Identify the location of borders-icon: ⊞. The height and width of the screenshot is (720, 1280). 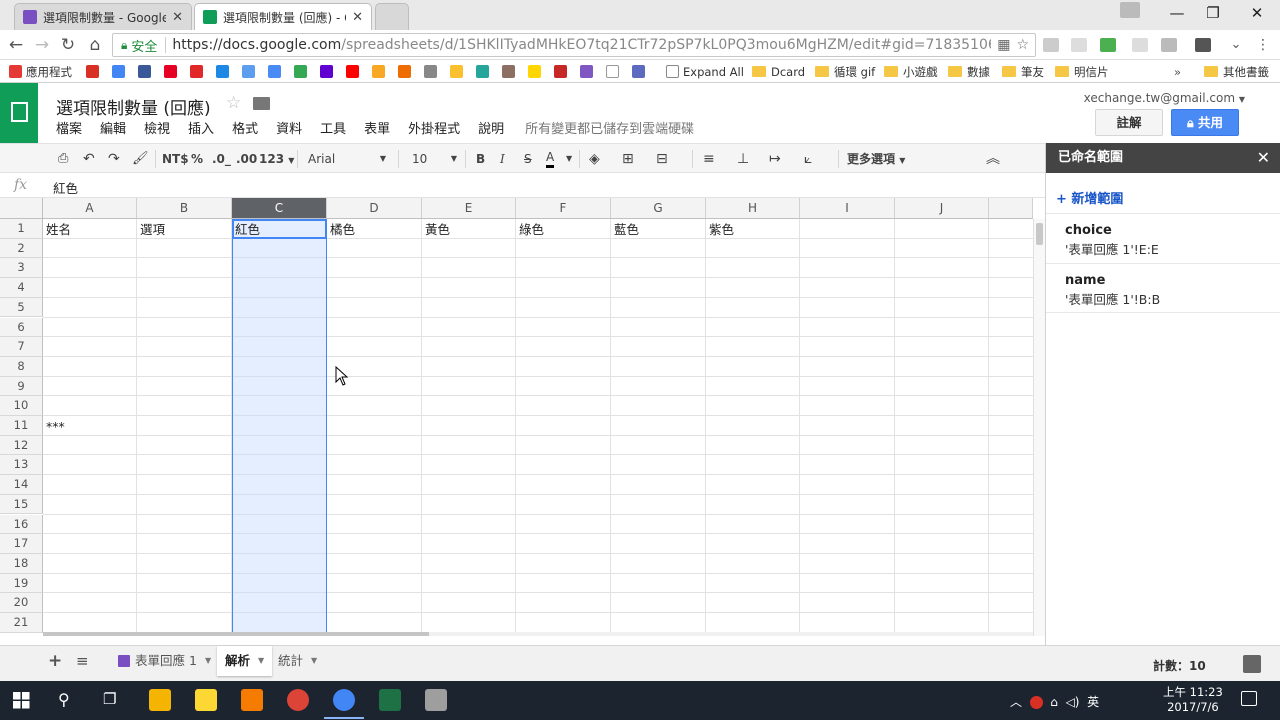
(628, 159).